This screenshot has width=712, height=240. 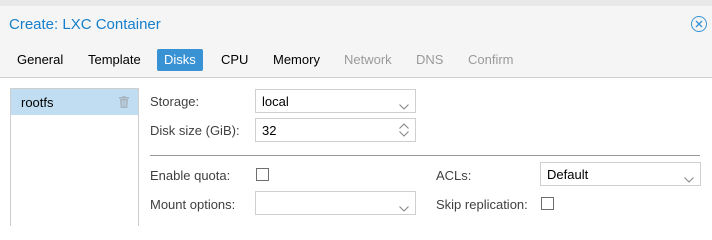 What do you see at coordinates (74, 157) in the screenshot?
I see `disk-list-panel: rootfs` at bounding box center [74, 157].